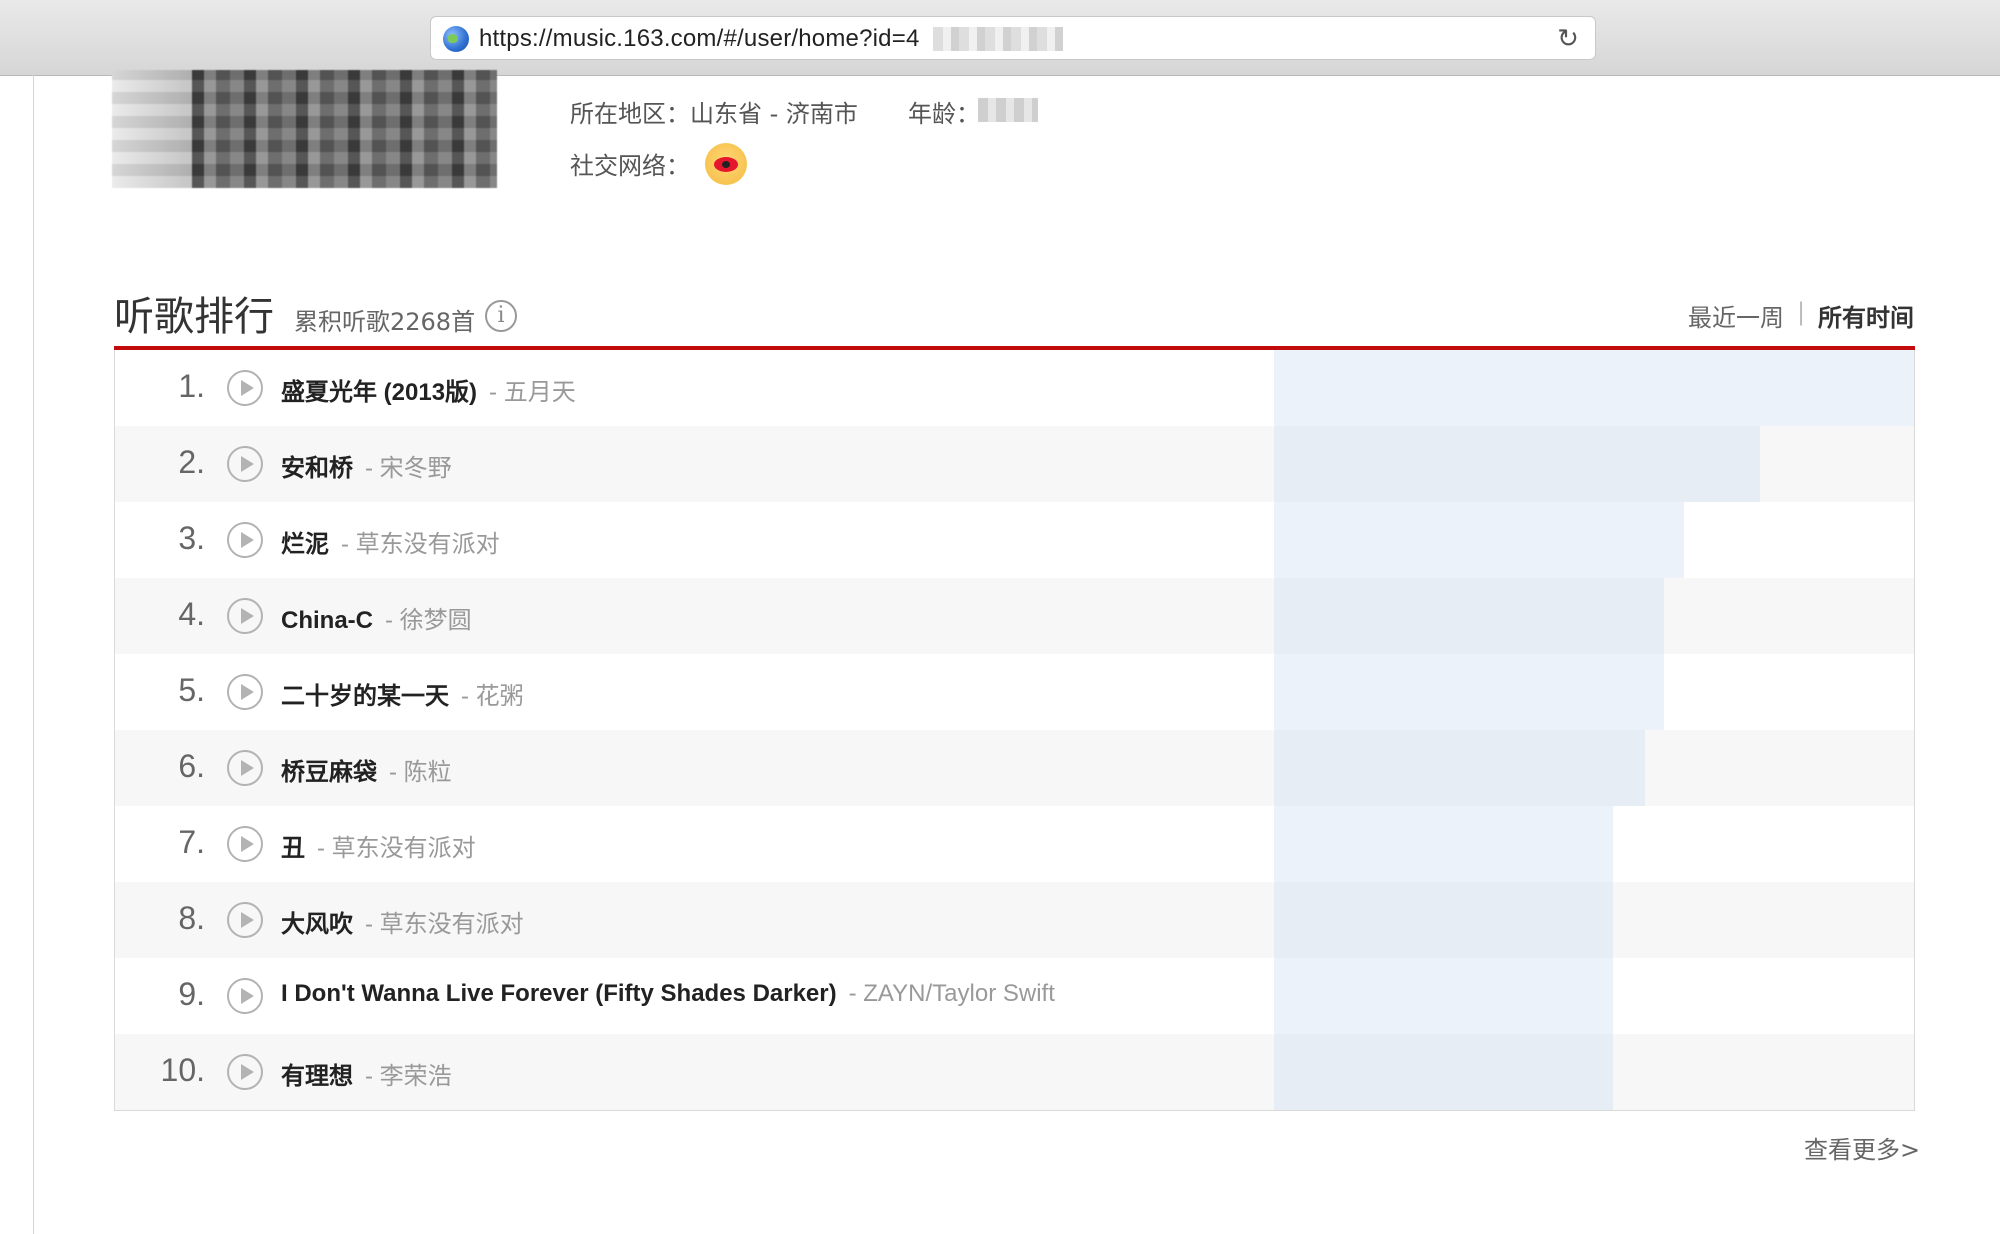 The image size is (2000, 1234). I want to click on browser-toolbar: https://music.163.com/#/user/home?id=4 ↻, so click(1000, 38).